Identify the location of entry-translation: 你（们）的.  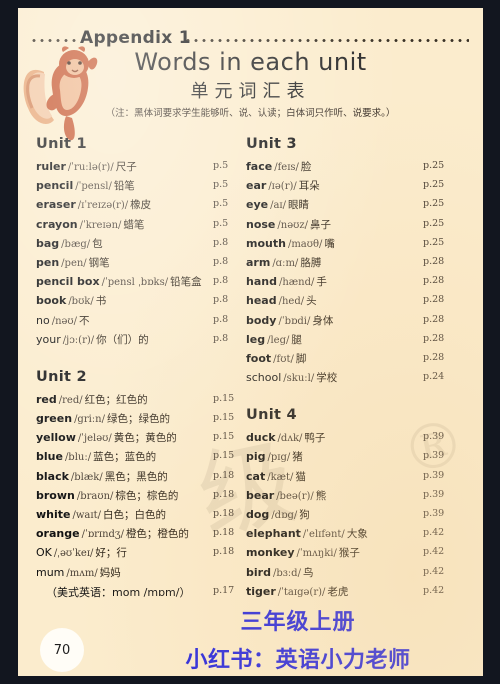
(122, 339).